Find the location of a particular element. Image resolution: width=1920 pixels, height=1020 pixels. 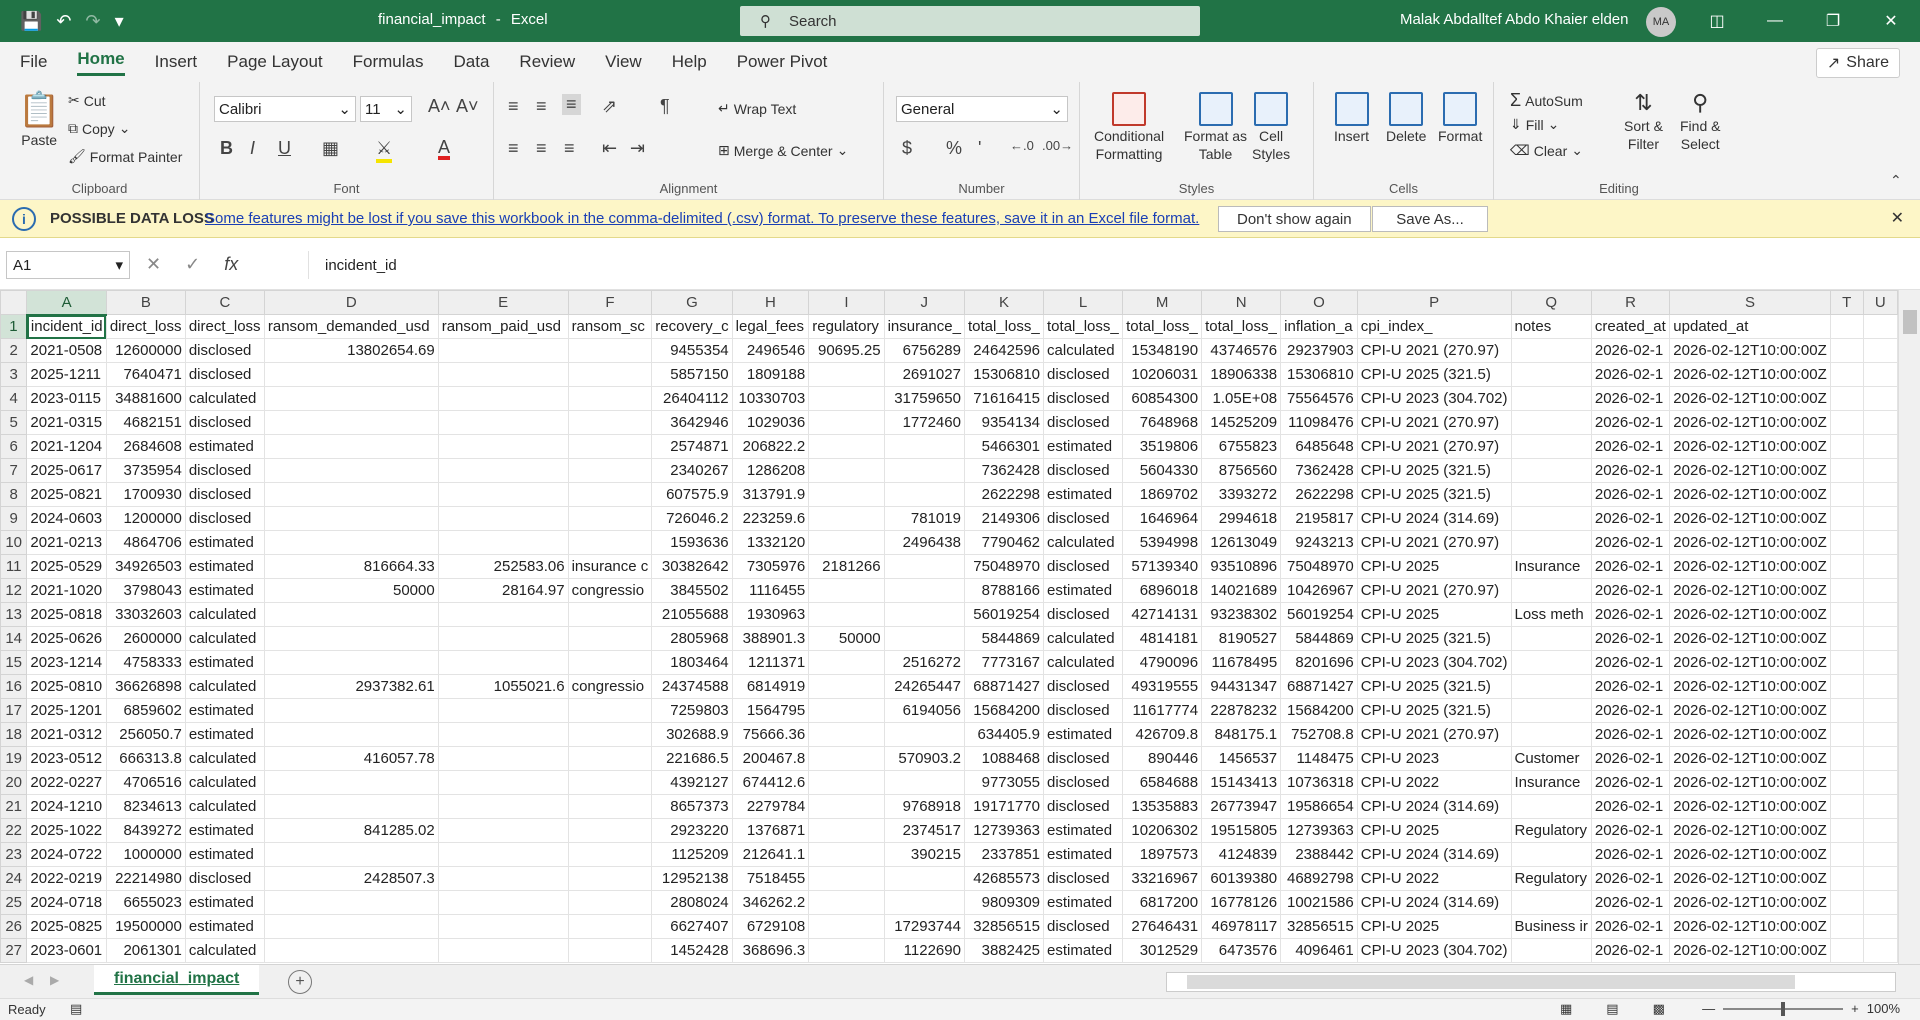

cell: Customer is located at coordinates (1551, 758).